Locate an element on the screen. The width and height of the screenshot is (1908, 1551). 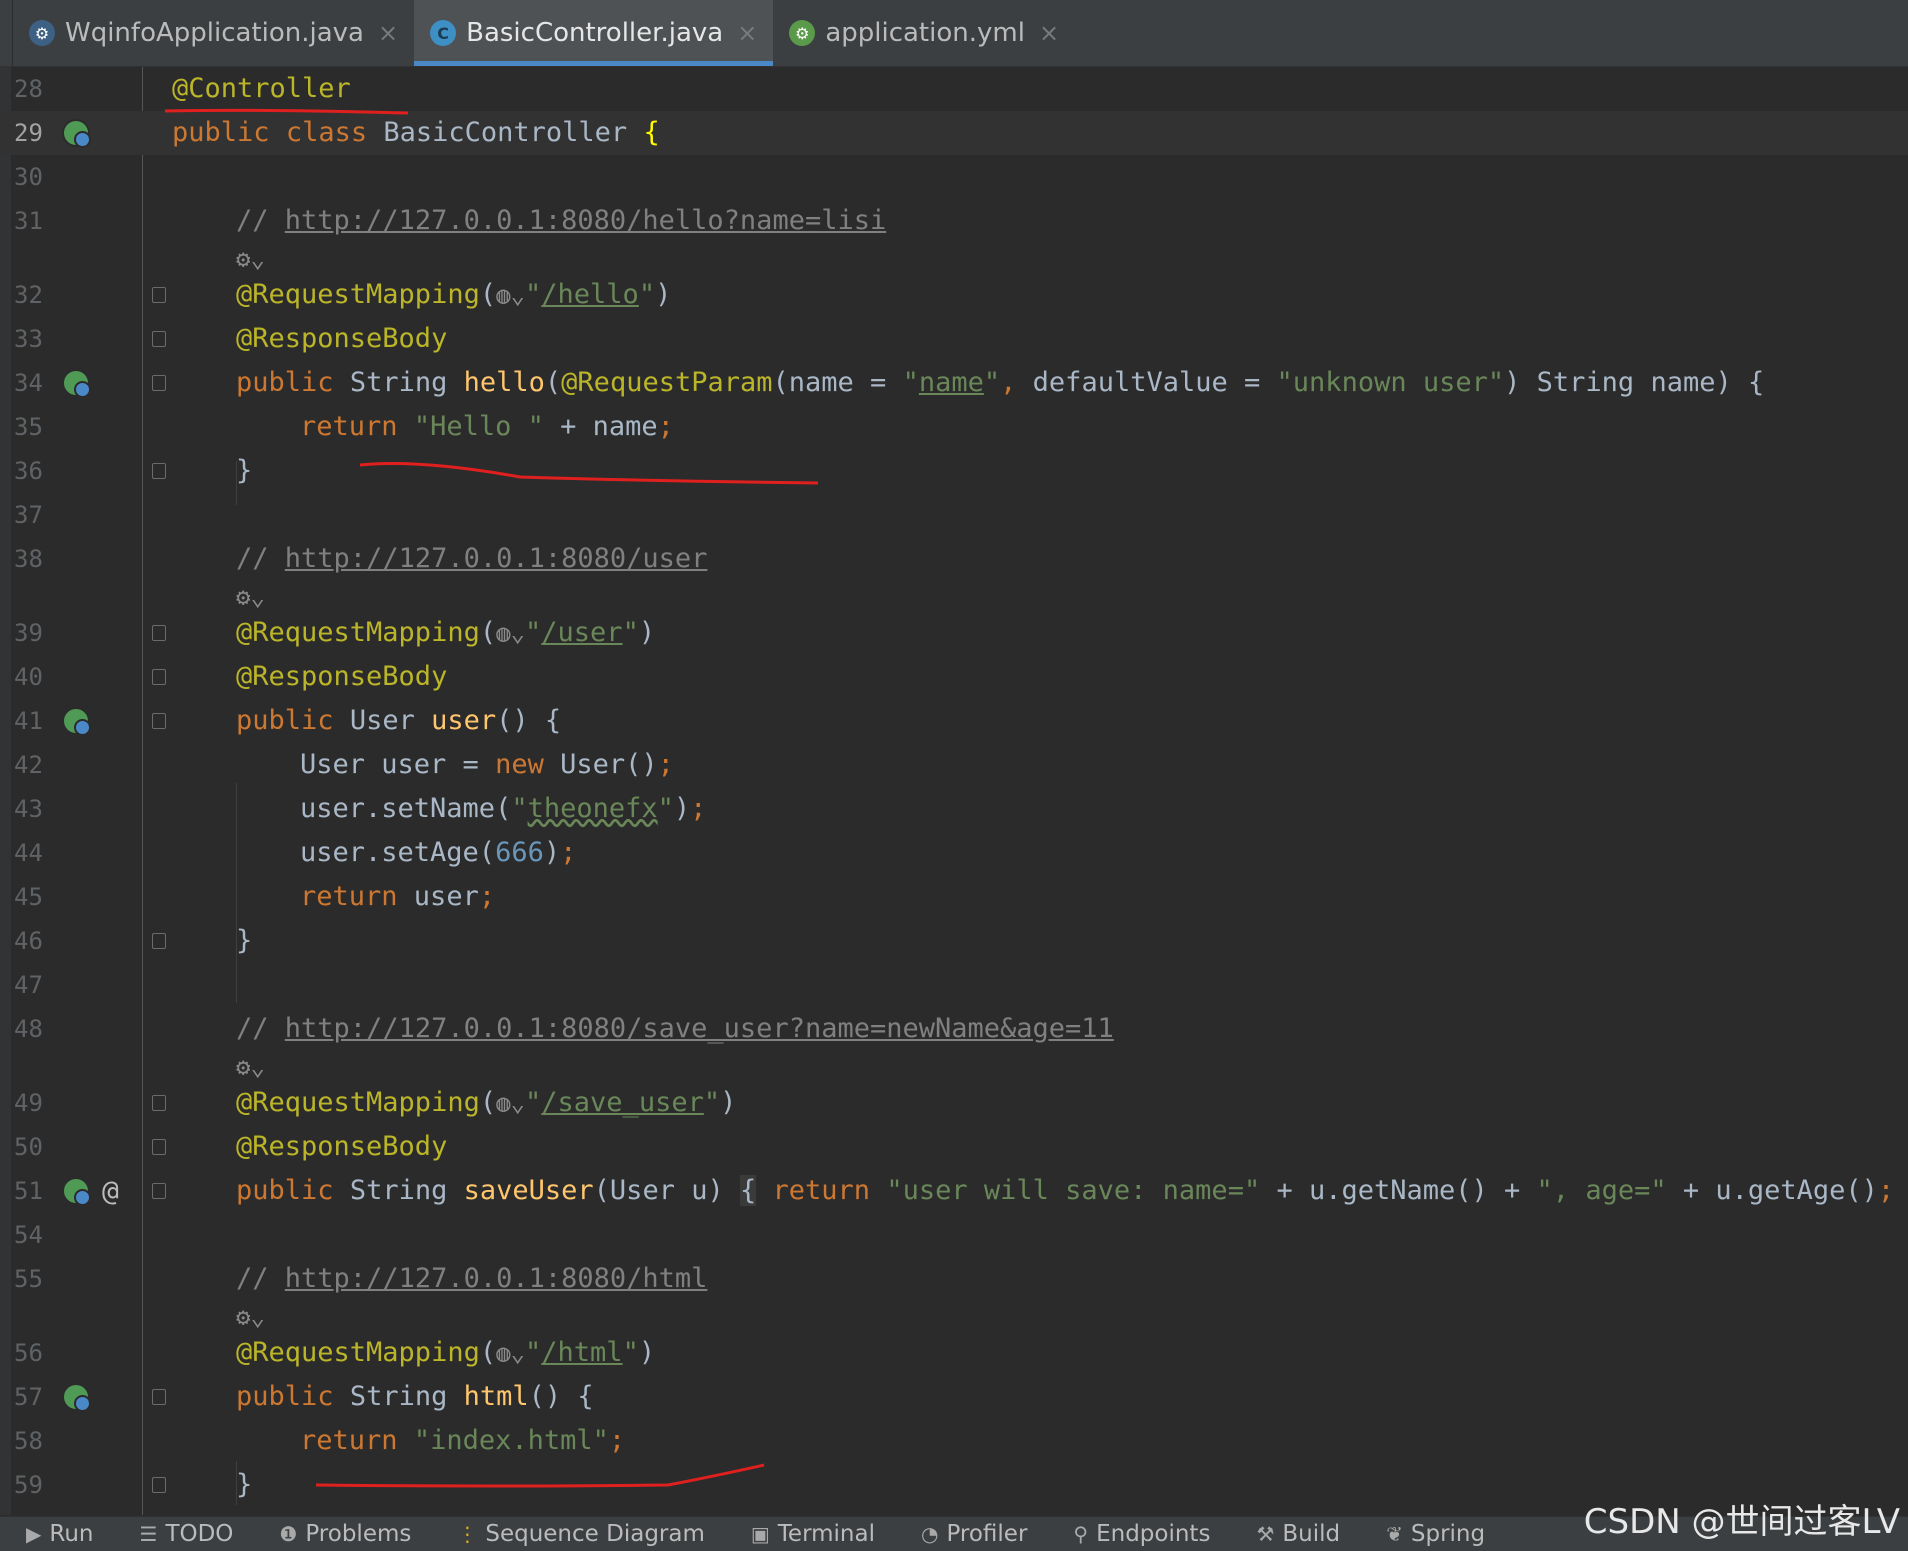
code-line: 41 public User user() { is located at coordinates (954, 721).